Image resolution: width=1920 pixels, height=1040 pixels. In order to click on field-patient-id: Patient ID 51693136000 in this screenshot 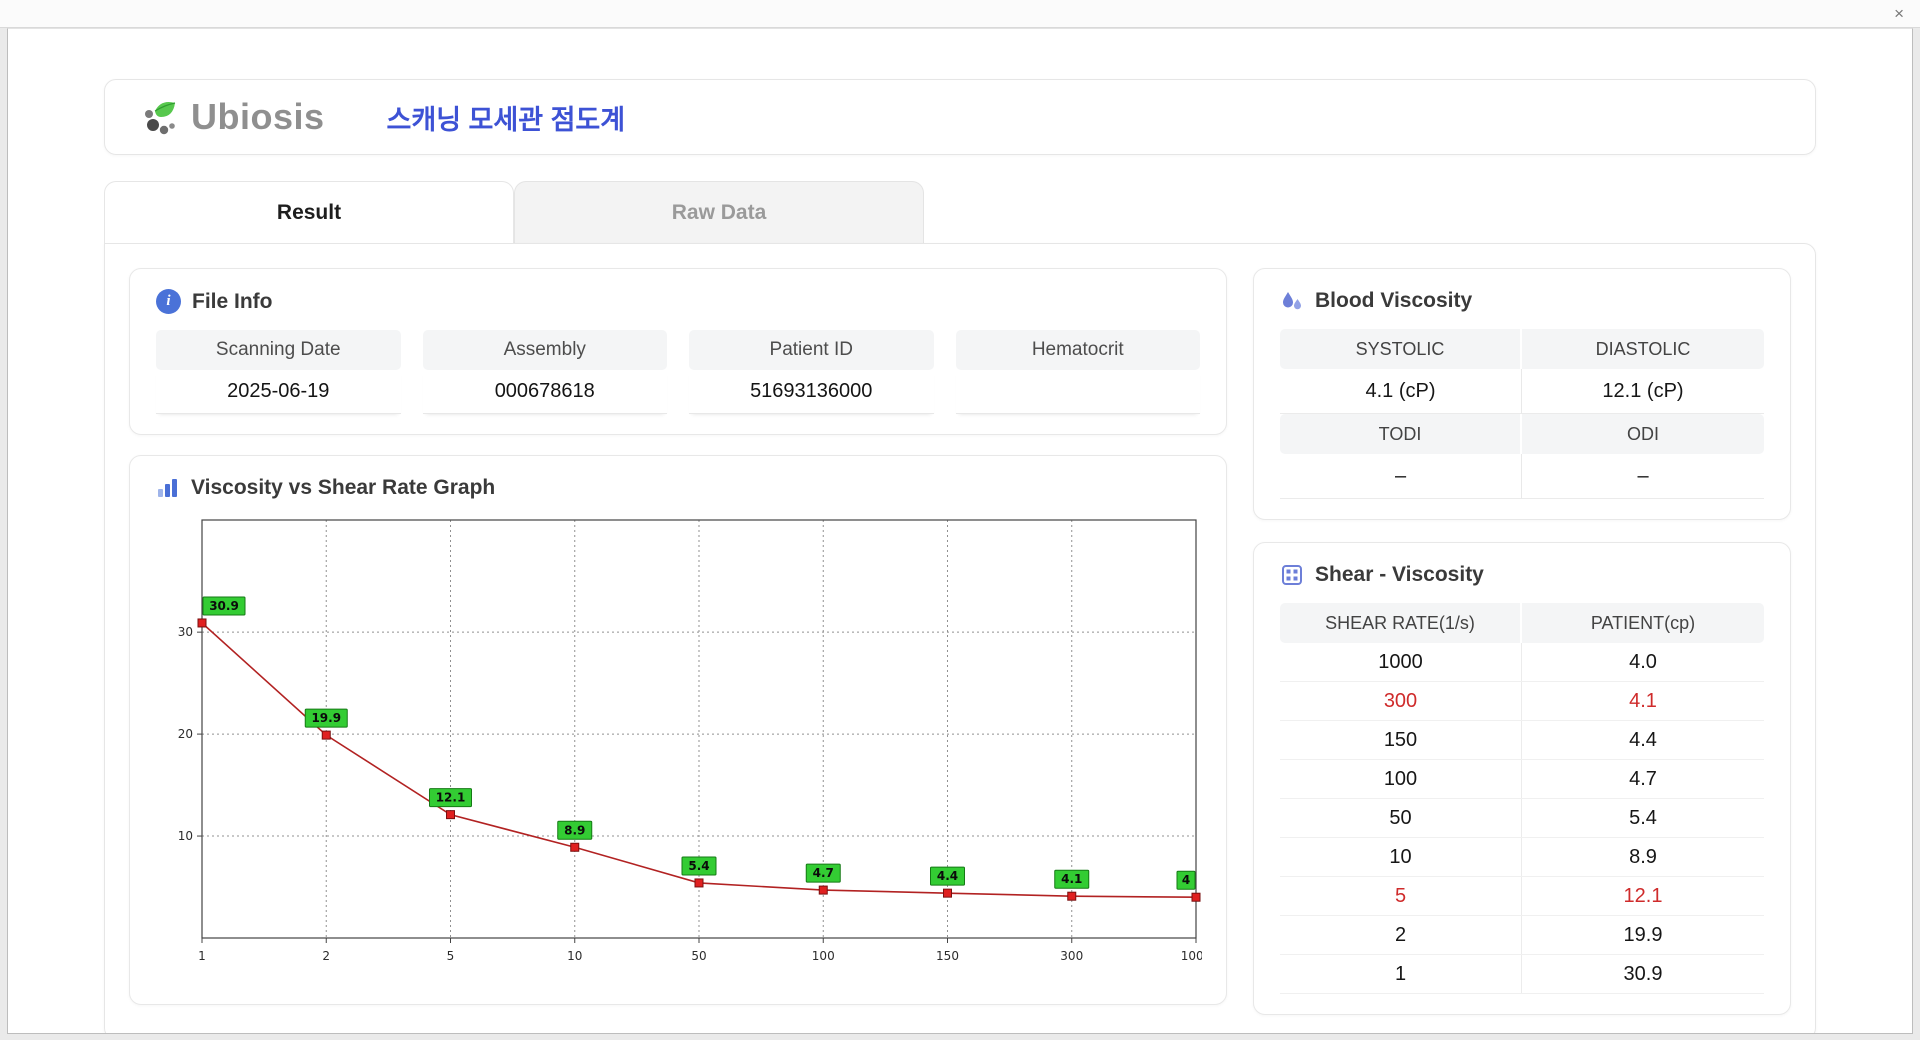, I will do `click(811, 372)`.